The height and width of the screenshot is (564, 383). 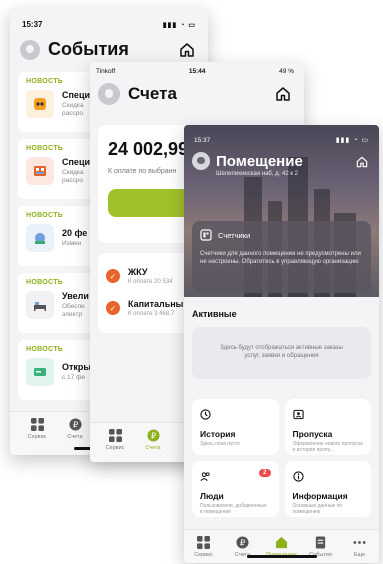 What do you see at coordinates (218, 434) in the screenshot?
I see `tile-title: История` at bounding box center [218, 434].